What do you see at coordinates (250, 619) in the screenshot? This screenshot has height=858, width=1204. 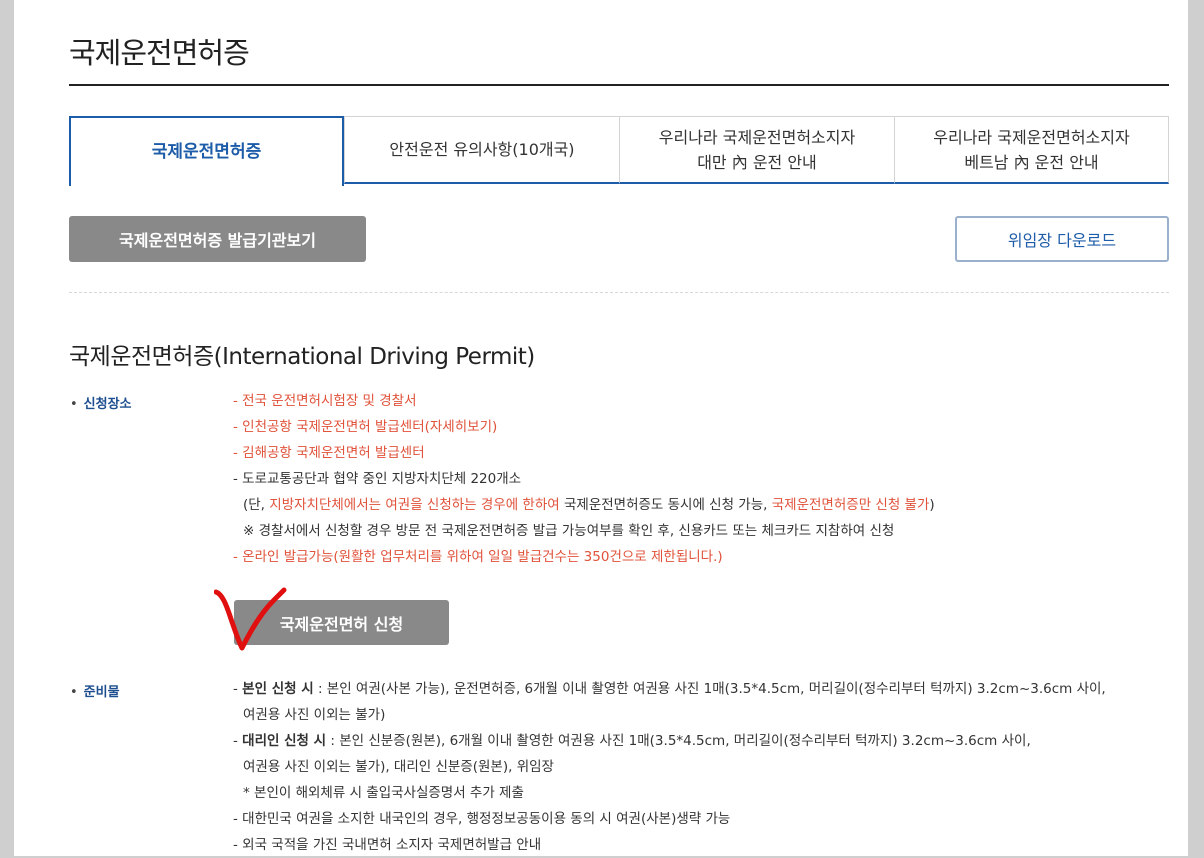 I see `check-mark-icon` at bounding box center [250, 619].